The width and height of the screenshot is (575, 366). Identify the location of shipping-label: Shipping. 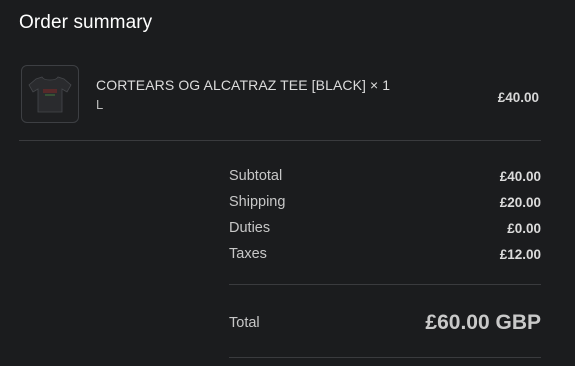
(257, 202).